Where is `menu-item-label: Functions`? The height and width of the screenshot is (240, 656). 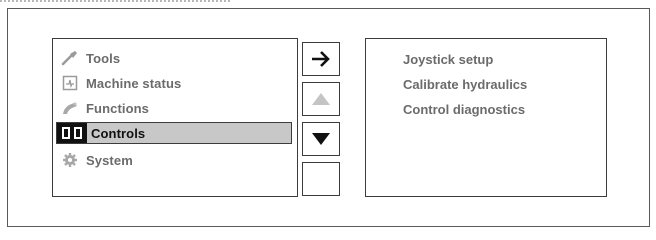 menu-item-label: Functions is located at coordinates (118, 108).